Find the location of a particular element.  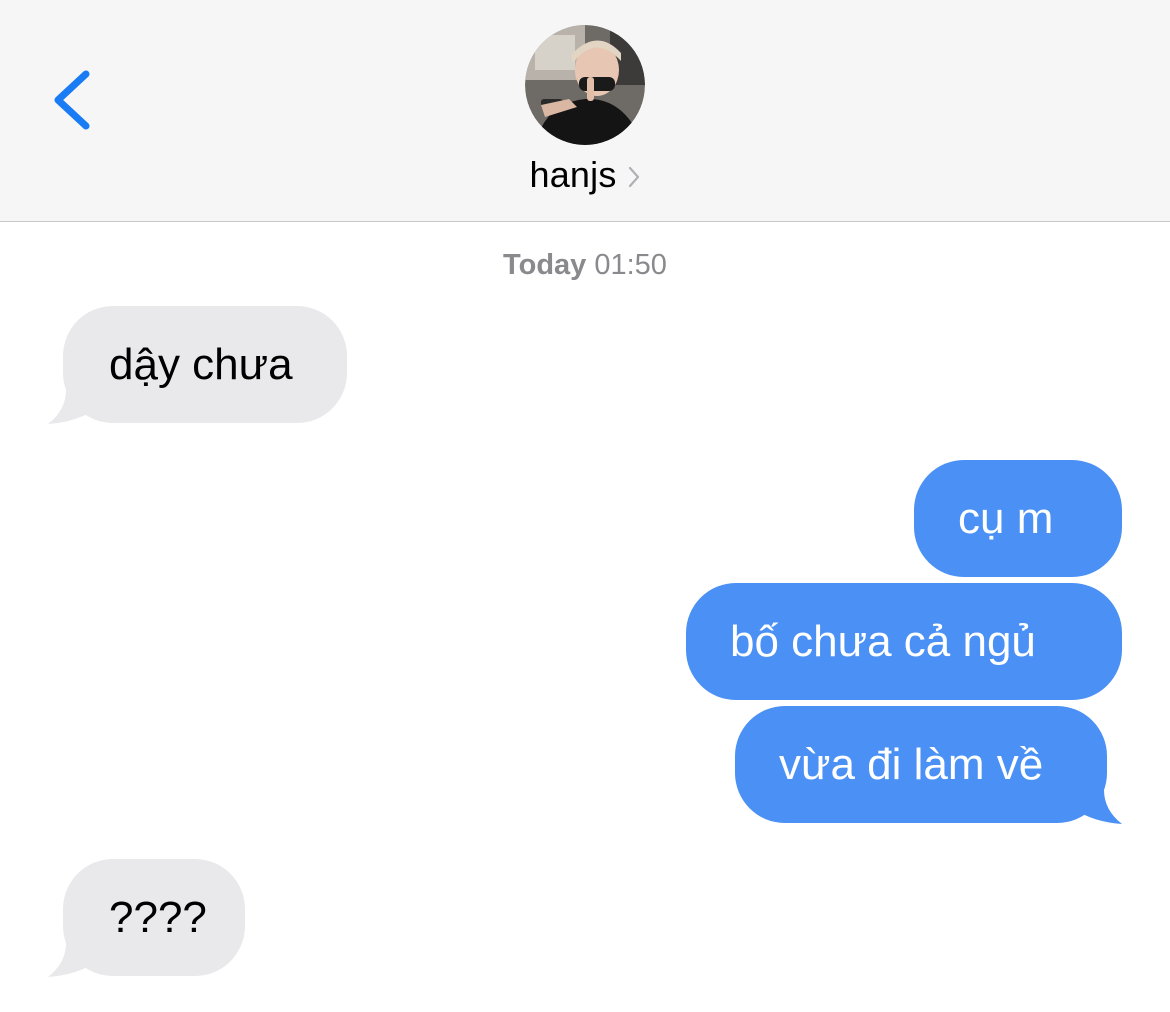

message-text: dậy chưa is located at coordinates (201, 364).